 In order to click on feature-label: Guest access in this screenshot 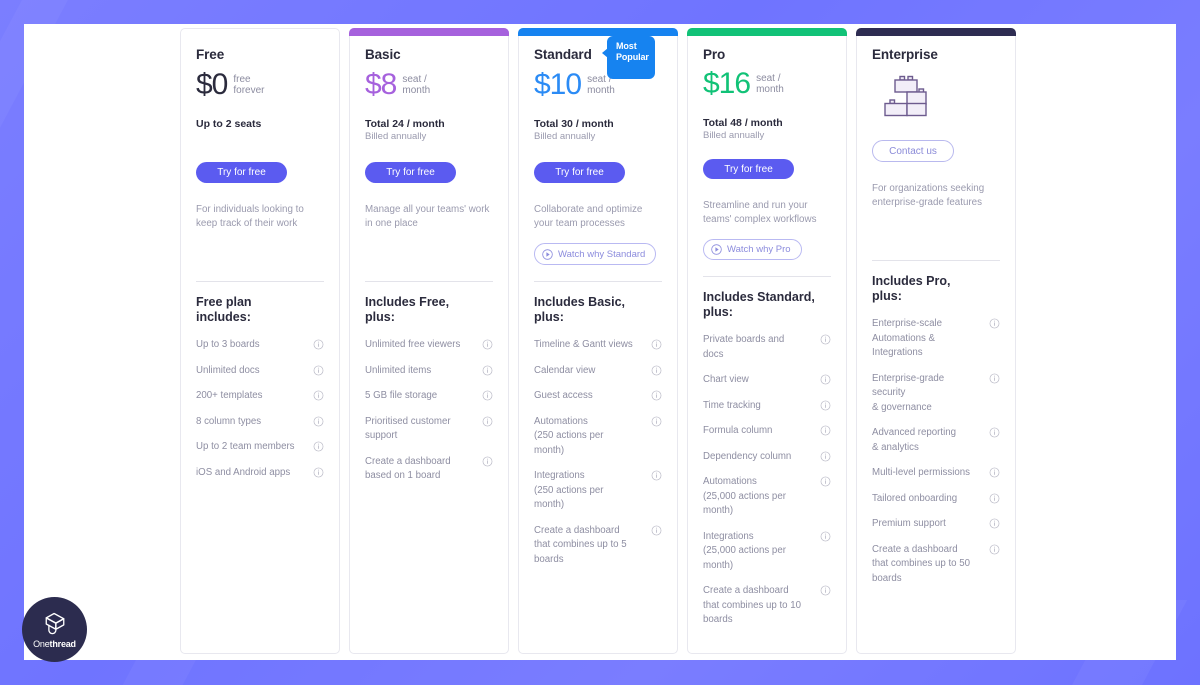, I will do `click(563, 395)`.